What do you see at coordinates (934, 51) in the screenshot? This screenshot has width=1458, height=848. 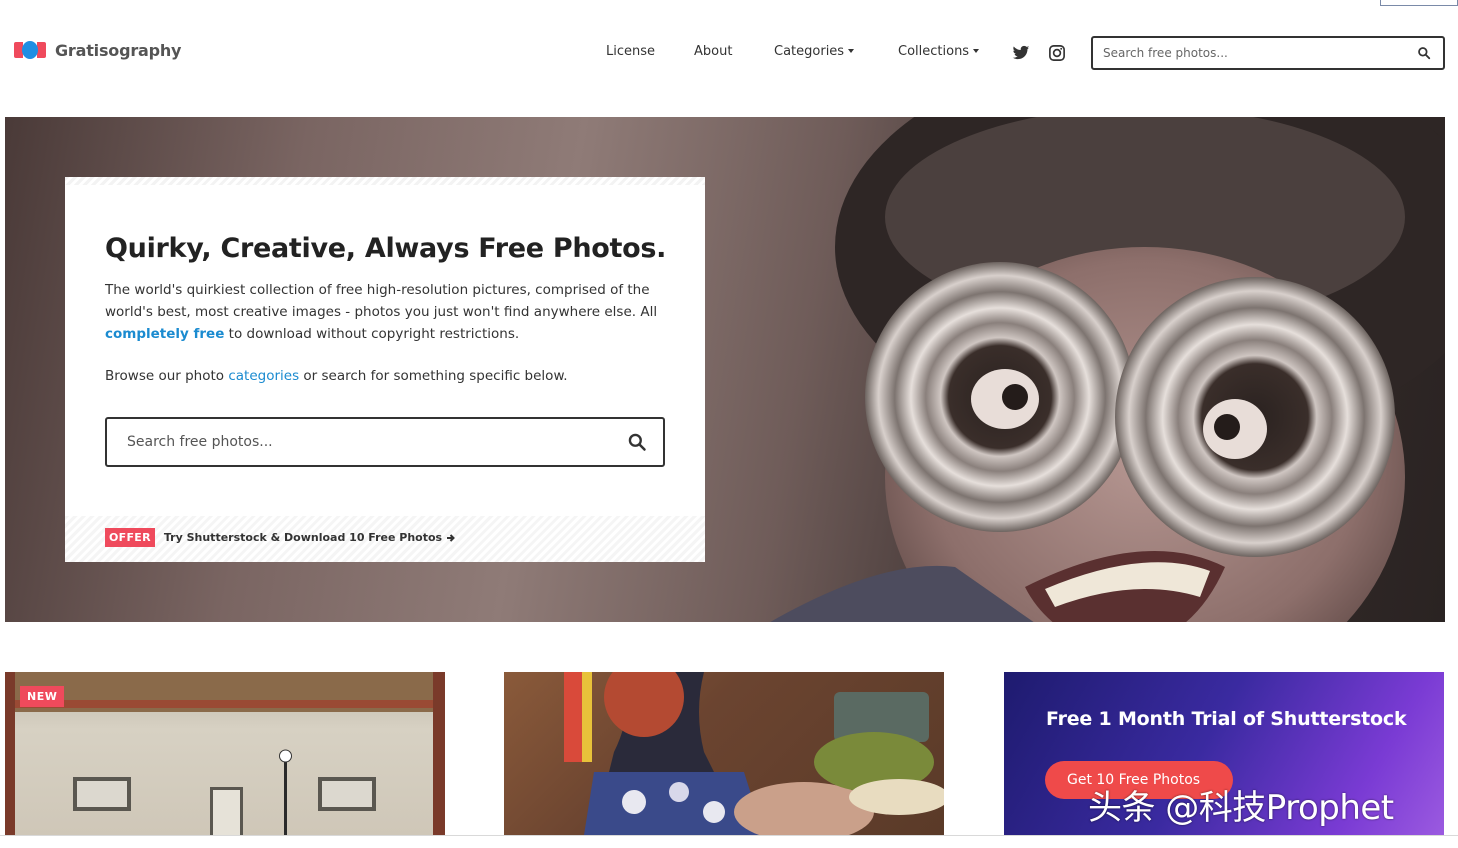 I see `nav-collections-label: Collections` at bounding box center [934, 51].